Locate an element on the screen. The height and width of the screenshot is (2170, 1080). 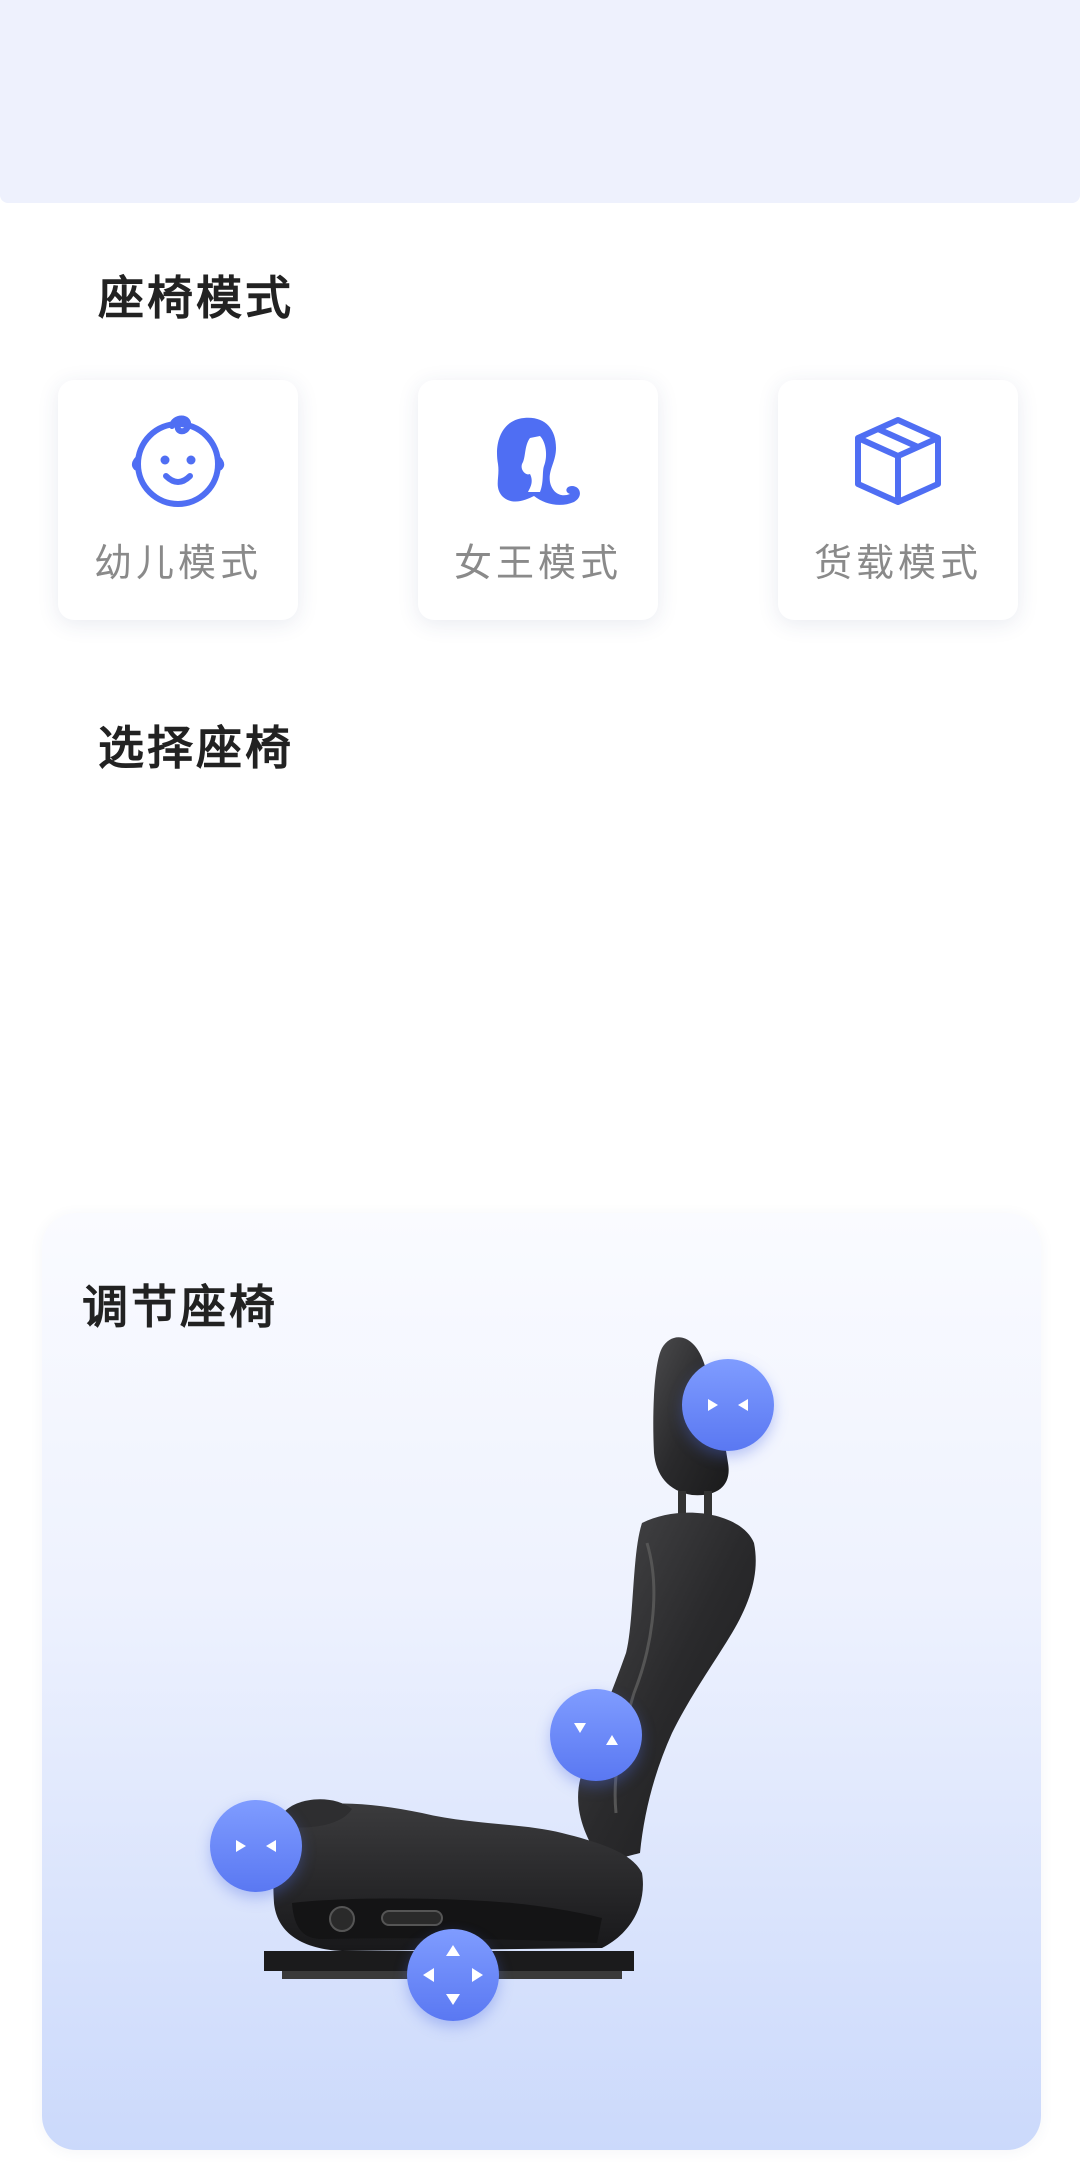
mode-card-cargo: 货载模式 is located at coordinates (898, 500).